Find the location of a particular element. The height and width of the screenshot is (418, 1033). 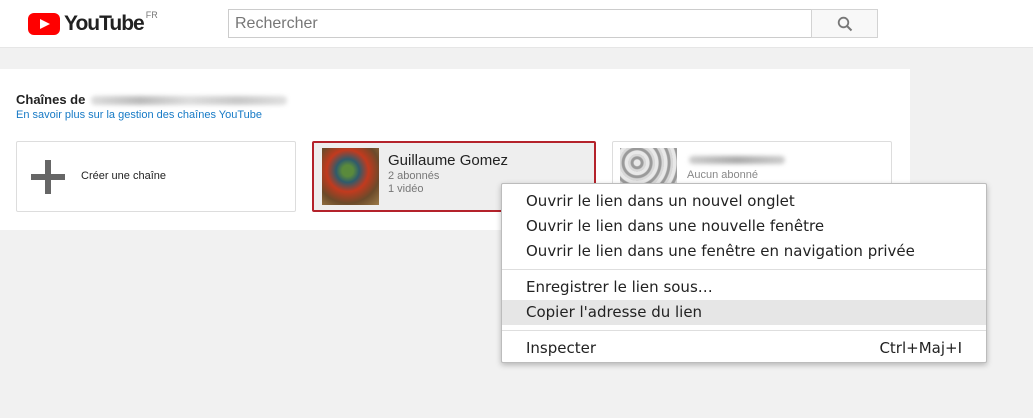

create-channel-tile: Créer une chaîne is located at coordinates (156, 176).